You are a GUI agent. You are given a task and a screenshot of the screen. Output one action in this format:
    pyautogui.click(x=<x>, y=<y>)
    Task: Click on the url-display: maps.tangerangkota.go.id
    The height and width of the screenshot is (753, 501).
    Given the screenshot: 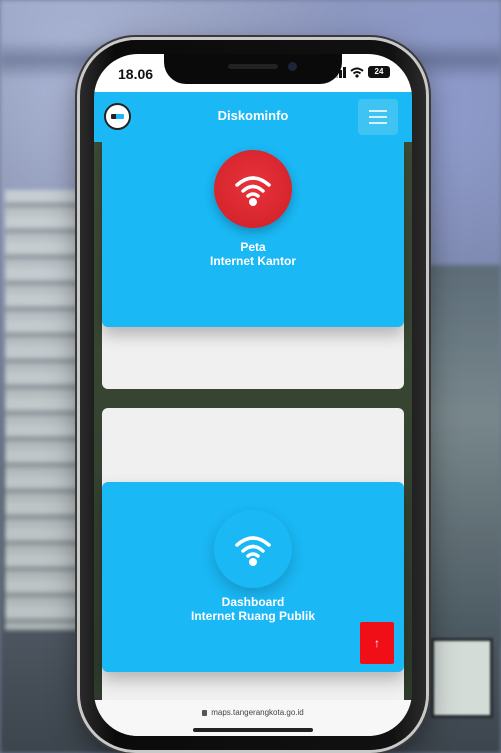 What is the action you would take?
    pyautogui.click(x=253, y=712)
    